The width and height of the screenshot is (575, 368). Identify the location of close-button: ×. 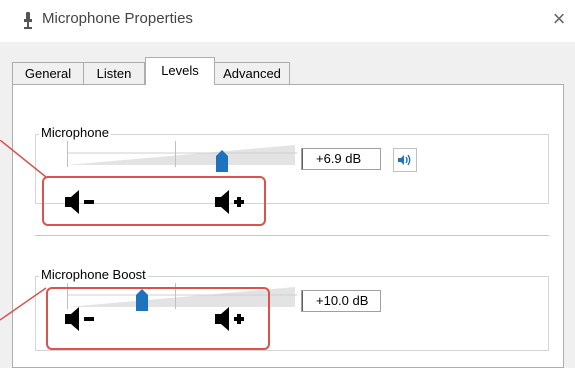
(559, 19).